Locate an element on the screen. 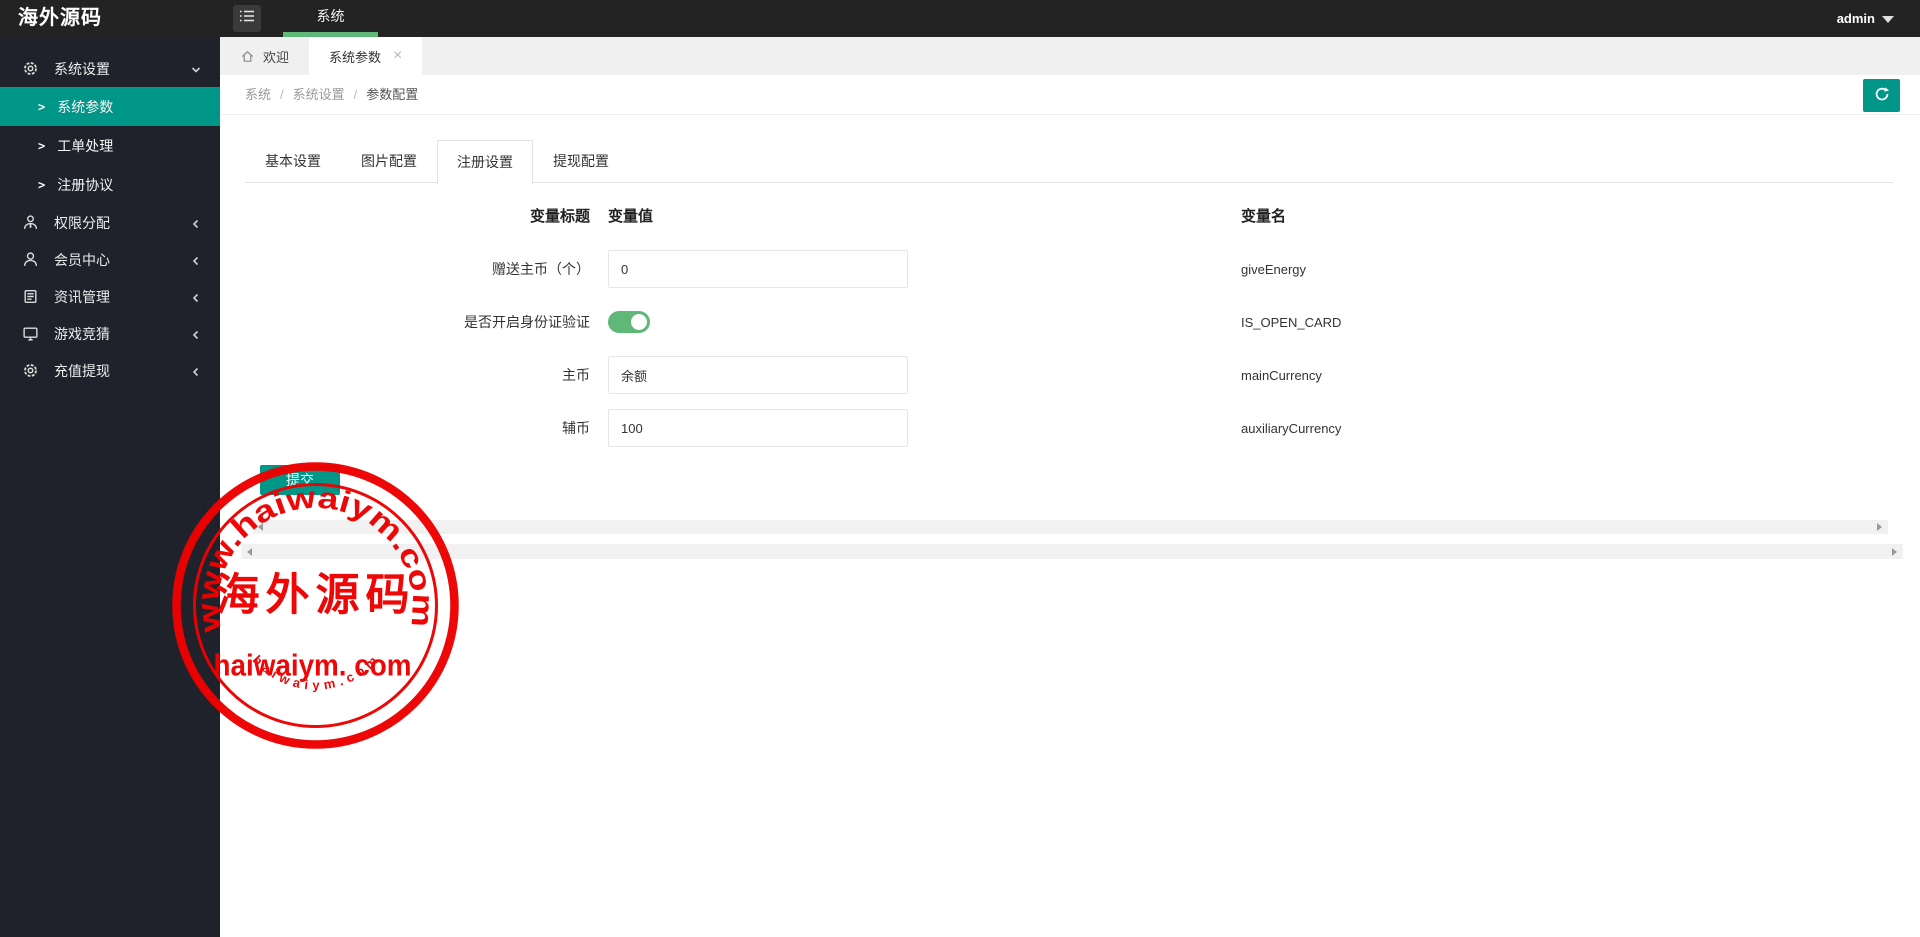 The image size is (1920, 937). sidebar-item-member-center: 会员中心 is located at coordinates (110, 259).